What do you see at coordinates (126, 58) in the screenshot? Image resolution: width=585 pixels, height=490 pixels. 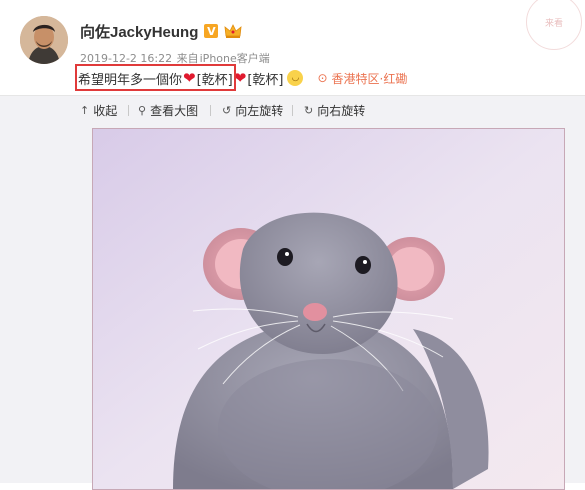 I see `post-timestamp: 2019-12-2 16:22` at bounding box center [126, 58].